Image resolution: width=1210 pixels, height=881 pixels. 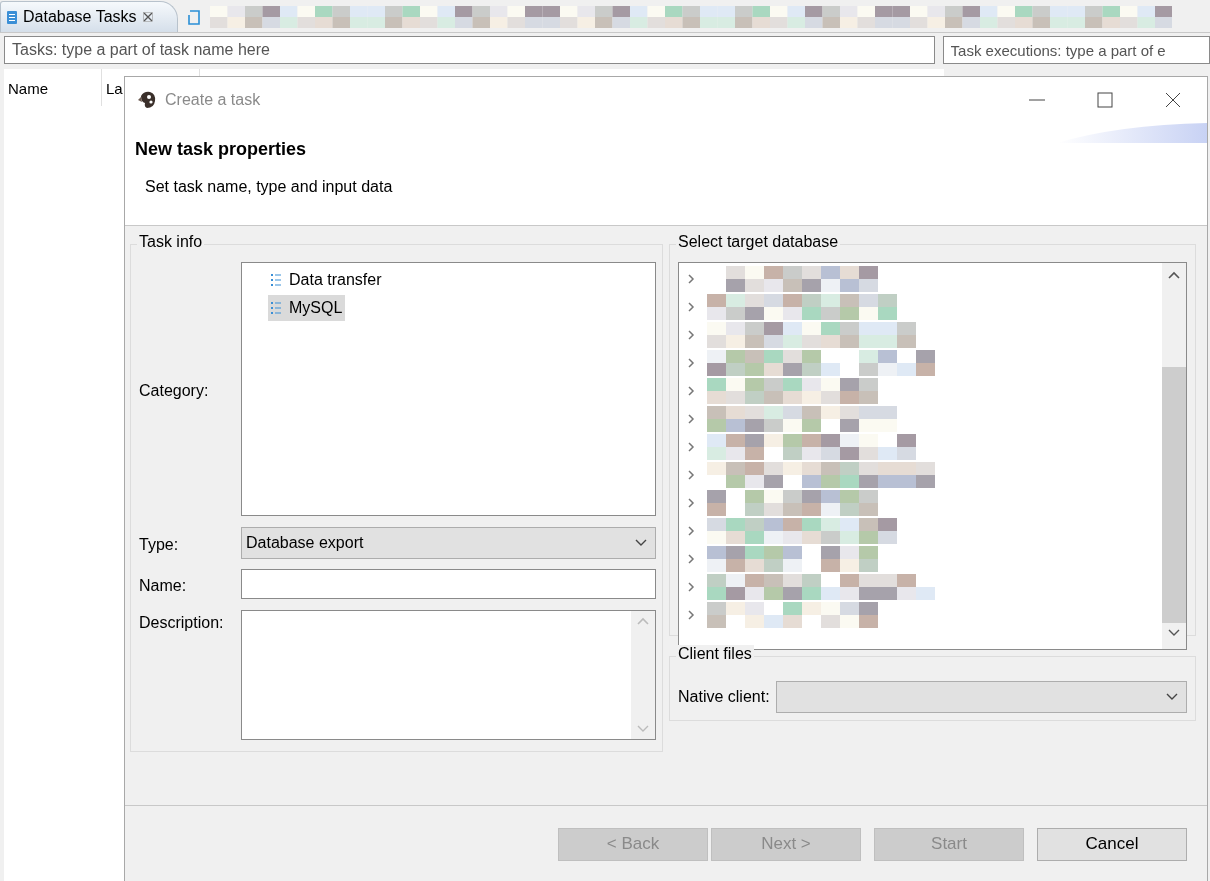 I want to click on field-label: Description:, so click(x=182, y=622).